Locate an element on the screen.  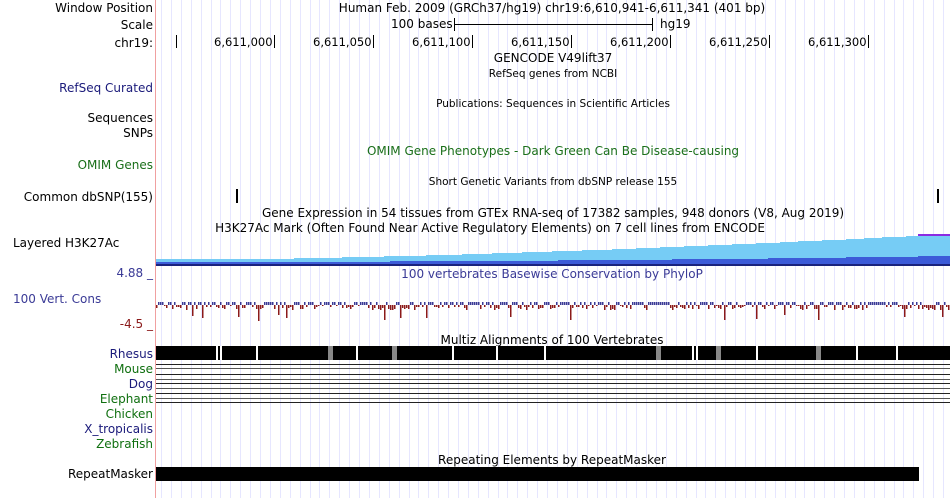
window-position-label: Window Position is located at coordinates (105, 8).